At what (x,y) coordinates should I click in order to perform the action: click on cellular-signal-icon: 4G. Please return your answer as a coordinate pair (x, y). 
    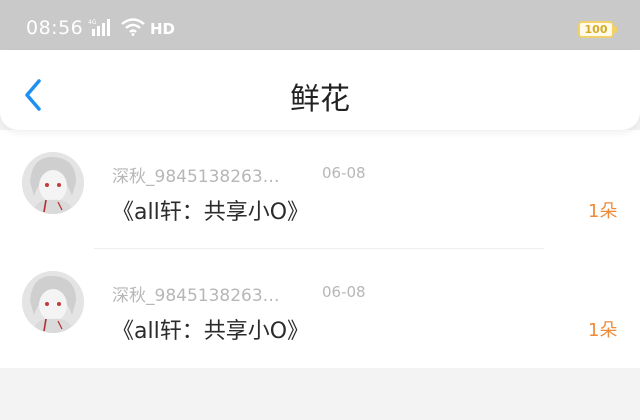
    Looking at the image, I should click on (99, 27).